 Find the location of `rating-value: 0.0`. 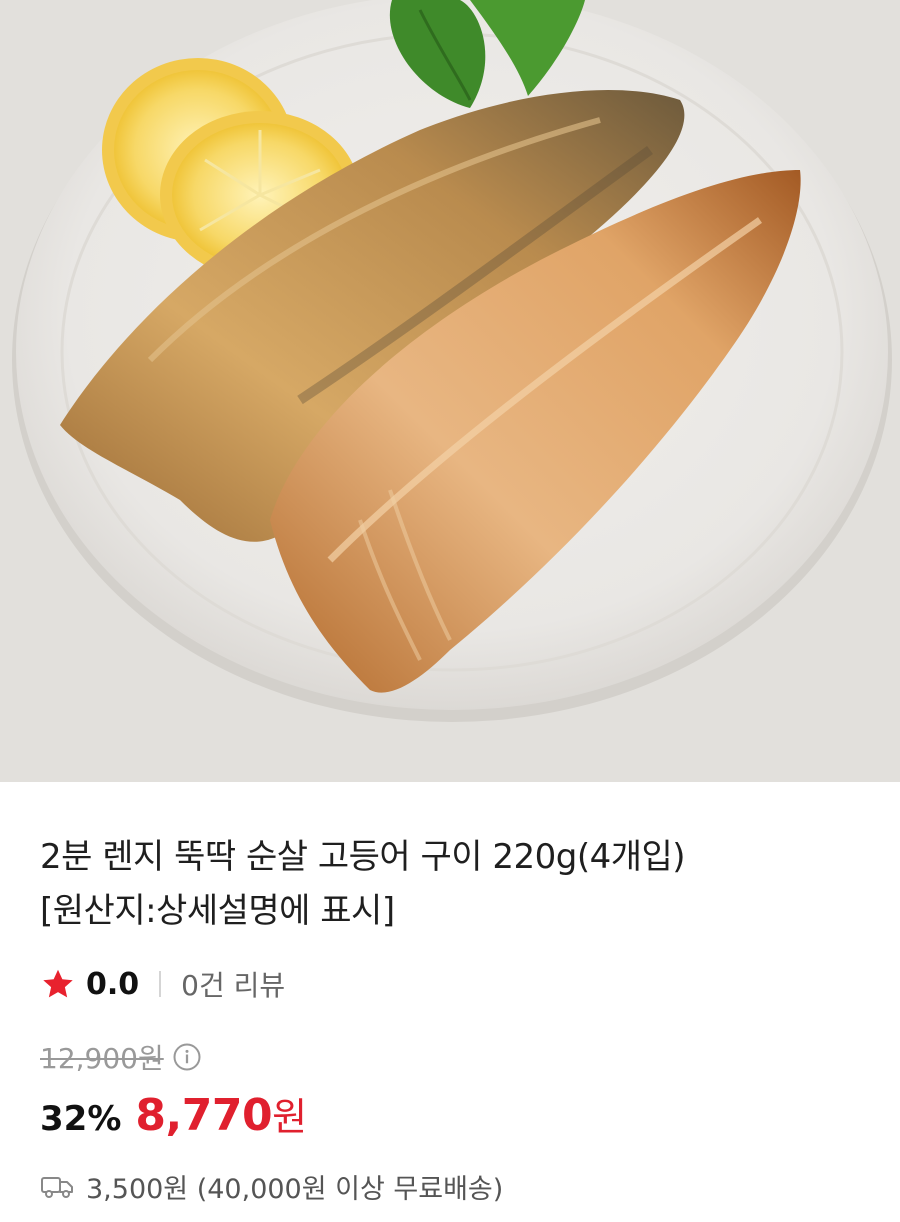

rating-value: 0.0 is located at coordinates (113, 984).